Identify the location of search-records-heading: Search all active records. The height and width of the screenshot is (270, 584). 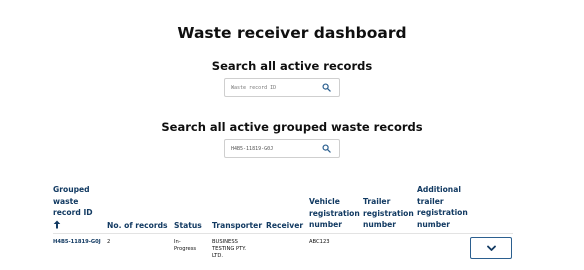
(292, 66).